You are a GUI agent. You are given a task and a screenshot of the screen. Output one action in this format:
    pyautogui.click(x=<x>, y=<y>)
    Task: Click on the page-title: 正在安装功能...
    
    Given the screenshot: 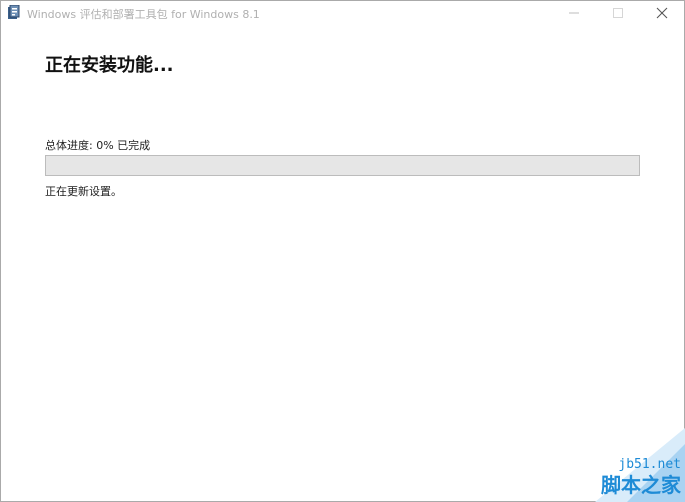 What is the action you would take?
    pyautogui.click(x=109, y=65)
    